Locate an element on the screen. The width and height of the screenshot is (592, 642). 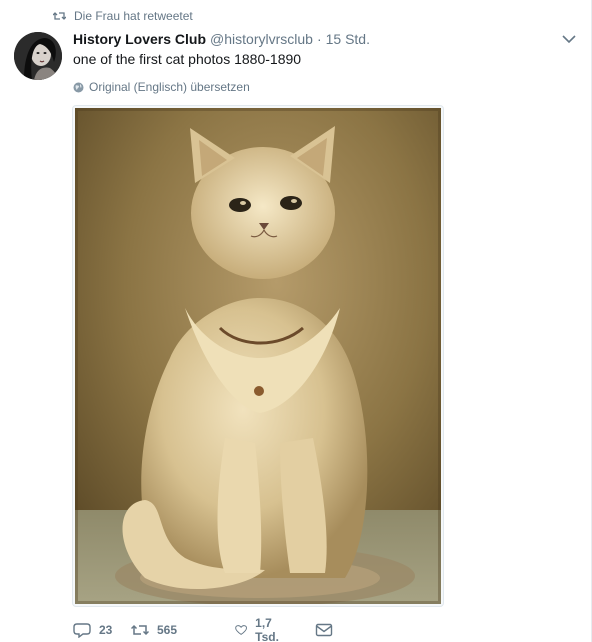
retweet-context-label: Die Frau hat retweetet is located at coordinates (133, 16).